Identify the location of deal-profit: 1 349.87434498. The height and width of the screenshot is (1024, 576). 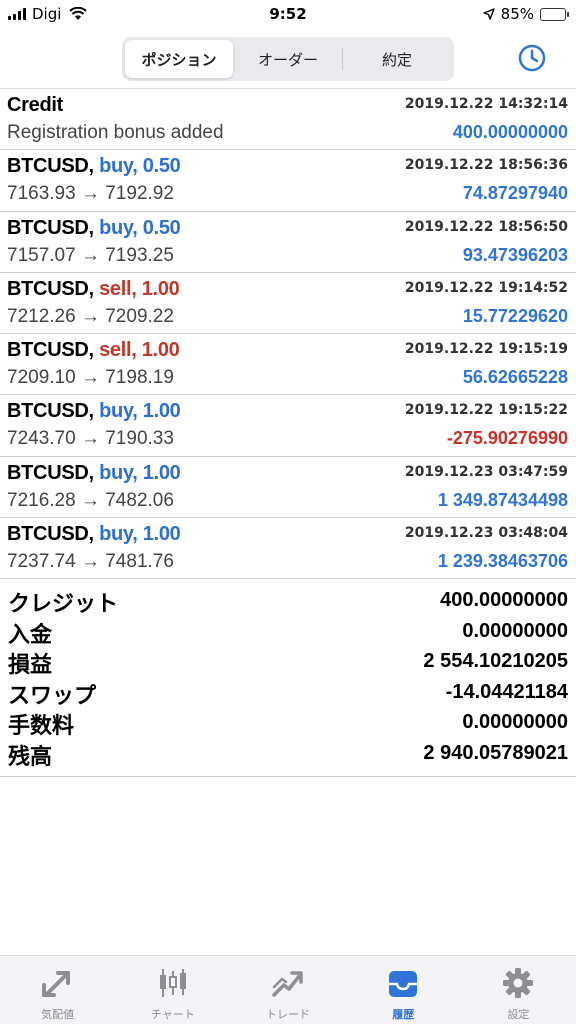
(502, 499).